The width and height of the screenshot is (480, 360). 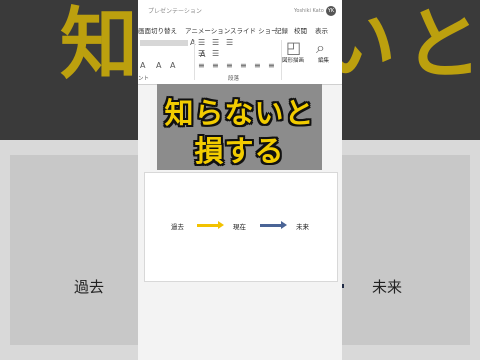 What do you see at coordinates (320, 48) in the screenshot?
I see `search-icon: ⌕` at bounding box center [320, 48].